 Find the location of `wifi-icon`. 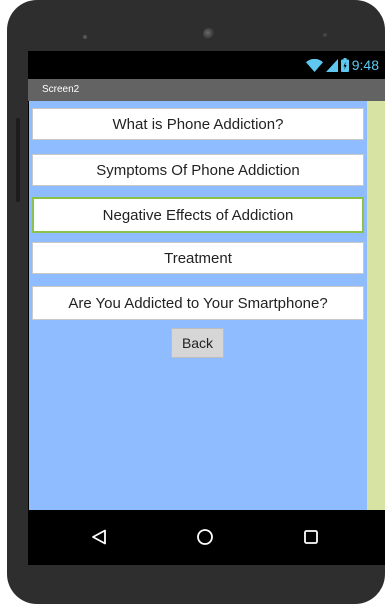

wifi-icon is located at coordinates (314, 65).